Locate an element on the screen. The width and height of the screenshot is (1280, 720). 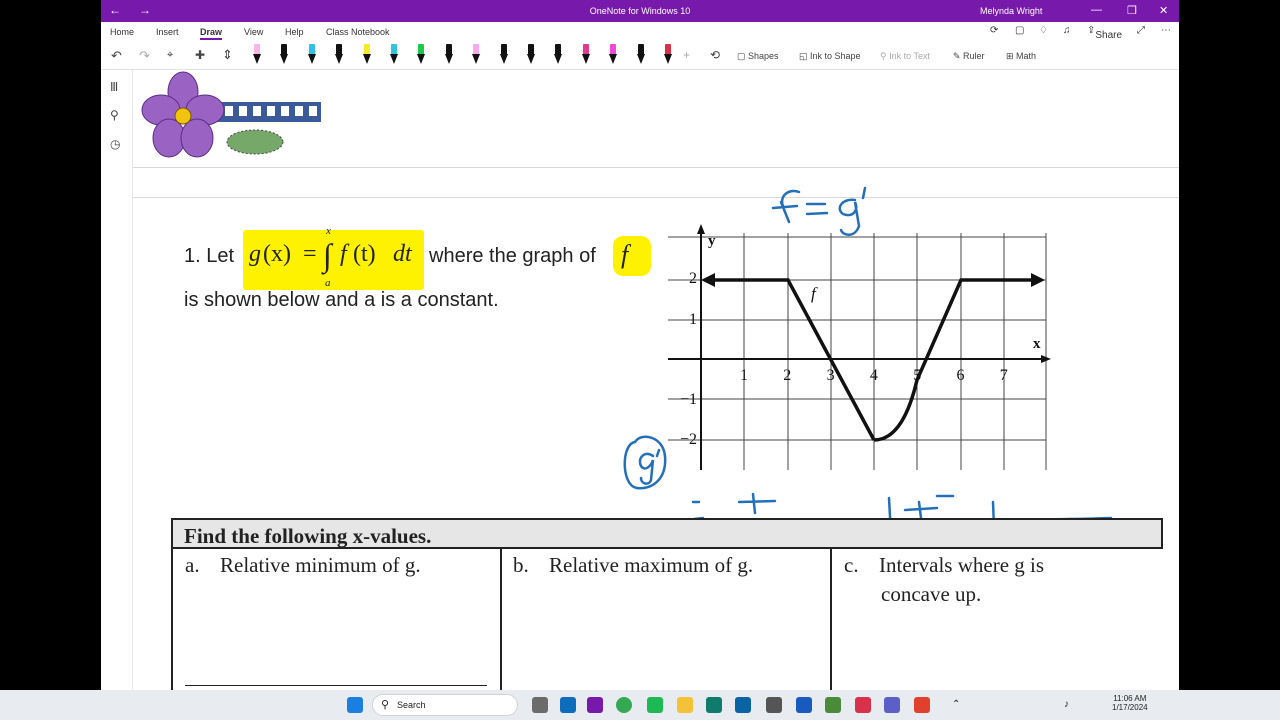
bell-icon: ♫ is located at coordinates (1067, 30).